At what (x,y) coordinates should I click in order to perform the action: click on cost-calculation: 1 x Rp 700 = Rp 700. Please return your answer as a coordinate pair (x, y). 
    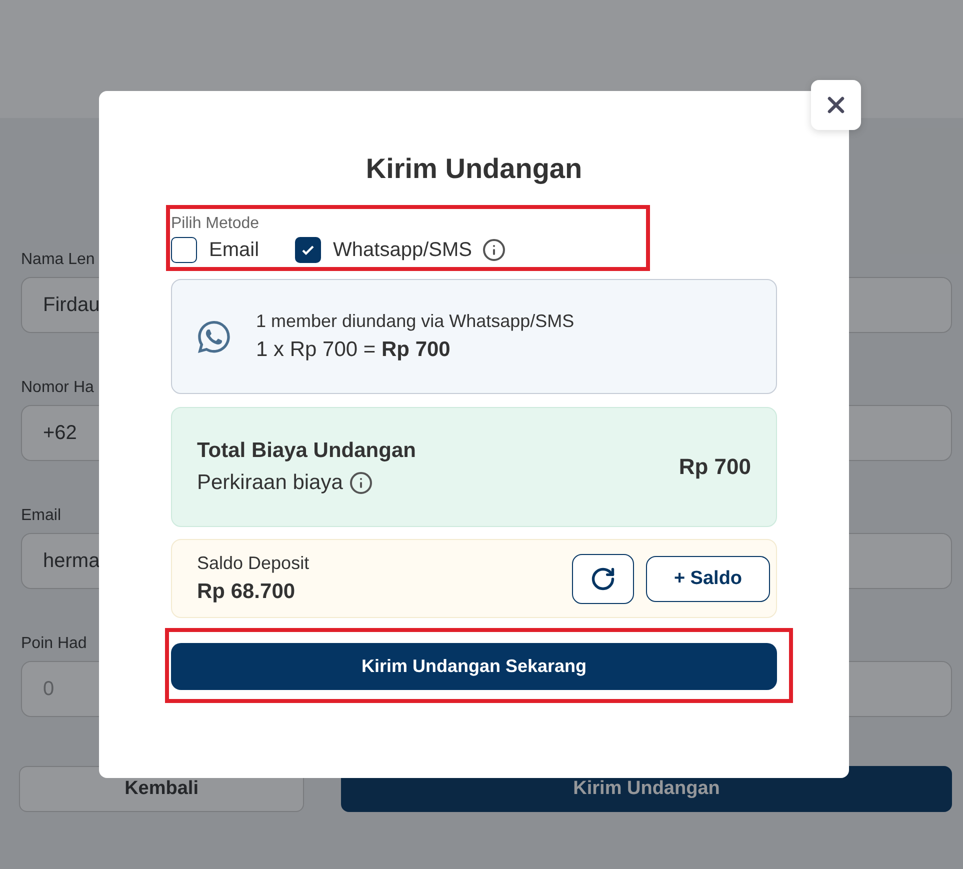
    Looking at the image, I should click on (354, 350).